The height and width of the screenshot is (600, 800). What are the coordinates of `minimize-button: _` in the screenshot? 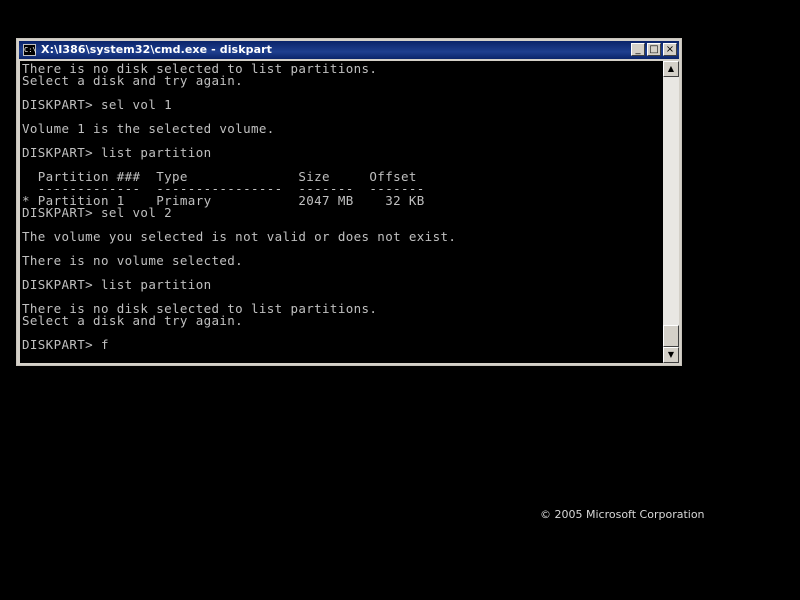 It's located at (638, 49).